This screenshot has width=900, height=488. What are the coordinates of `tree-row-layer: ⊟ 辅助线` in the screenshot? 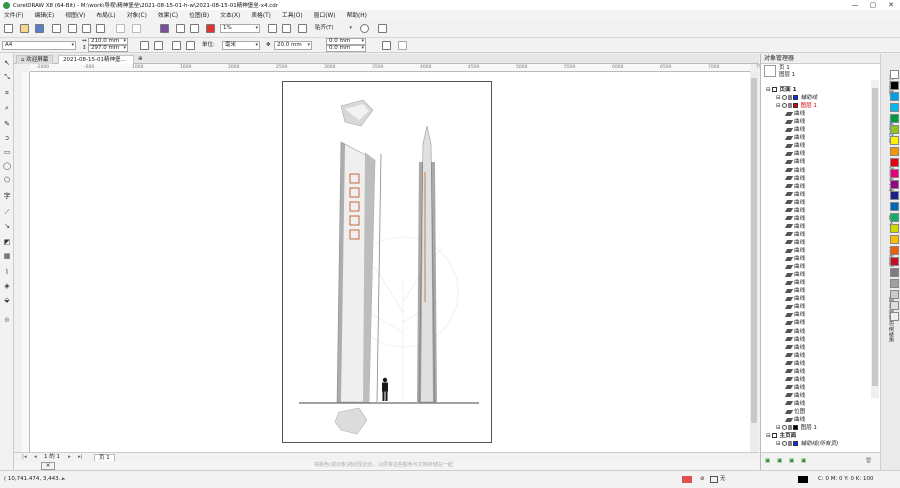 It's located at (796, 98).